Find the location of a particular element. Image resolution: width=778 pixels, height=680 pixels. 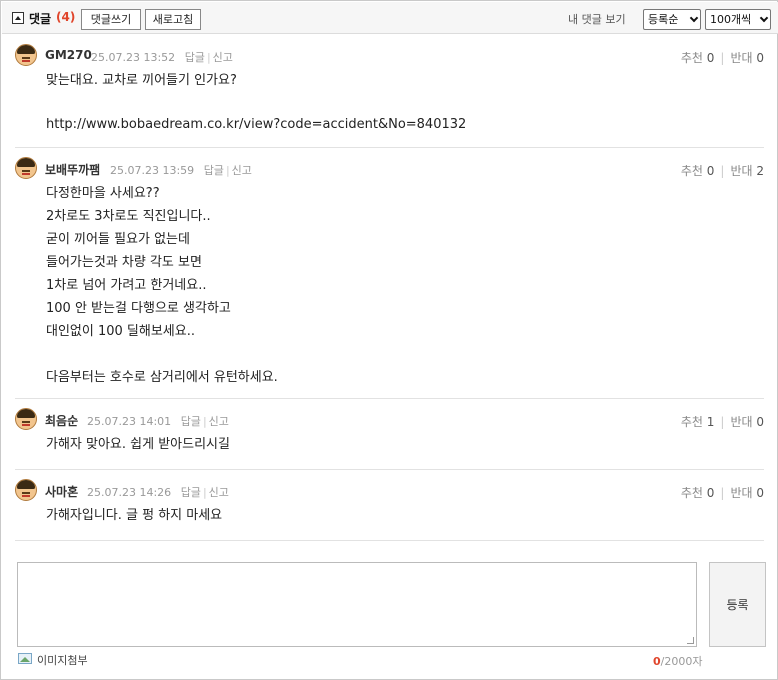

comment-meta: 25.07.23 13:59 답글 | 신고 is located at coordinates (181, 170).